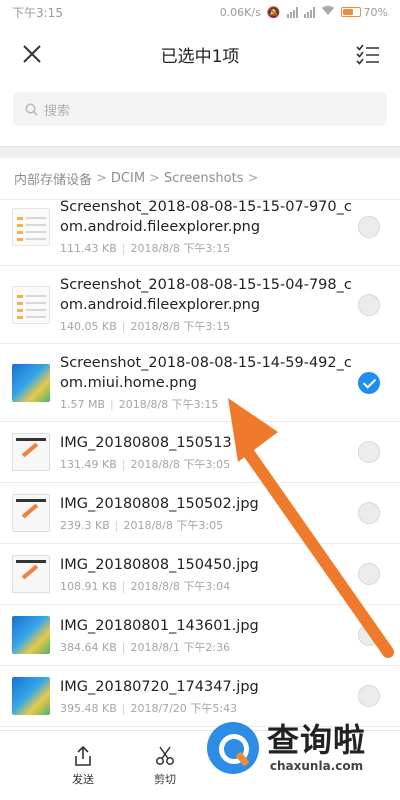 Image resolution: width=400 pixels, height=800 pixels. I want to click on section-divider, so click(200, 152).